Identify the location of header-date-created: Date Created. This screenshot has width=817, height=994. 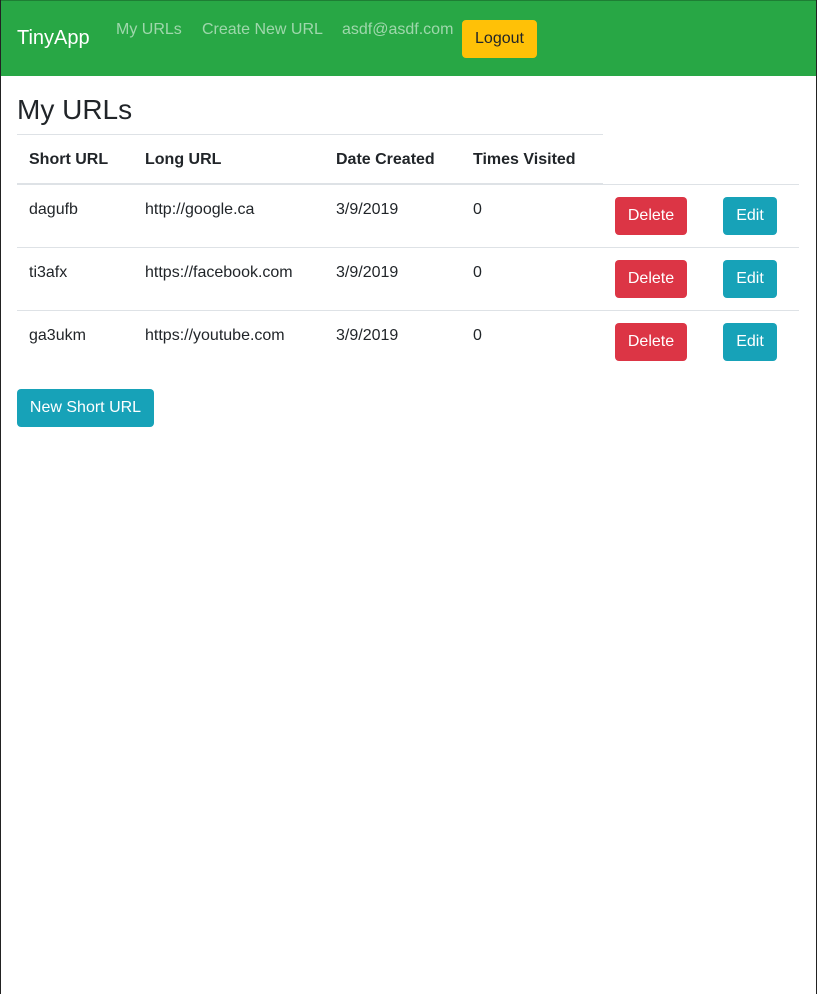
(385, 159).